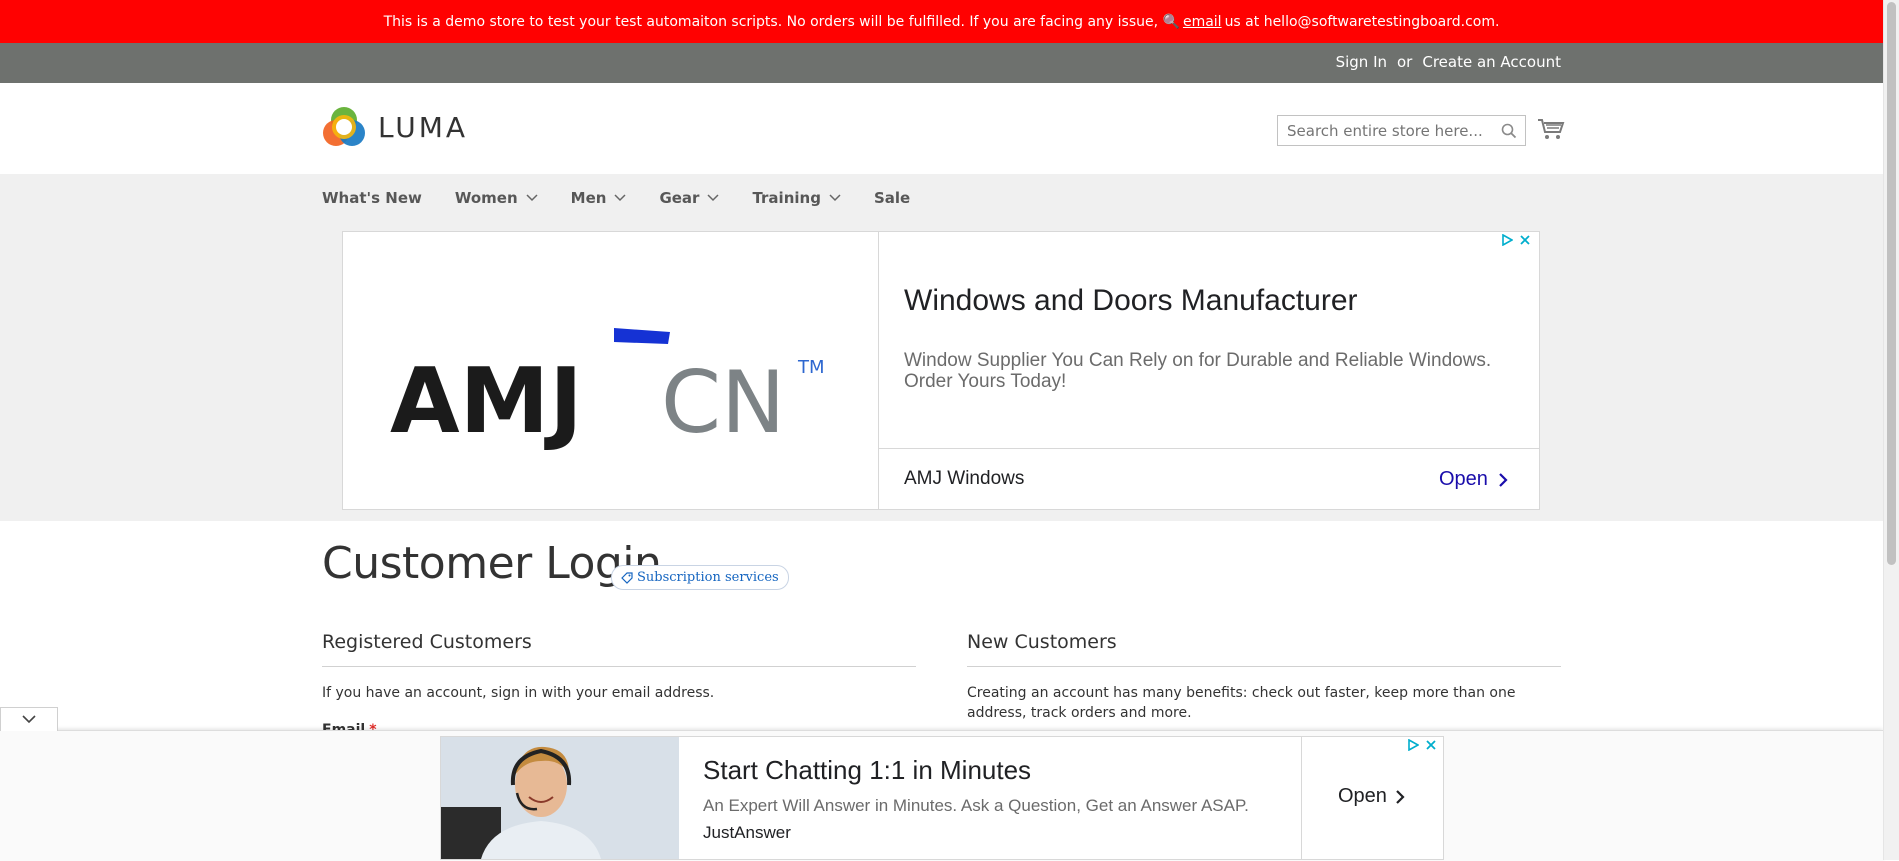 Image resolution: width=1899 pixels, height=861 pixels. What do you see at coordinates (427, 642) in the screenshot?
I see `registered-customers-title: Registered Customers` at bounding box center [427, 642].